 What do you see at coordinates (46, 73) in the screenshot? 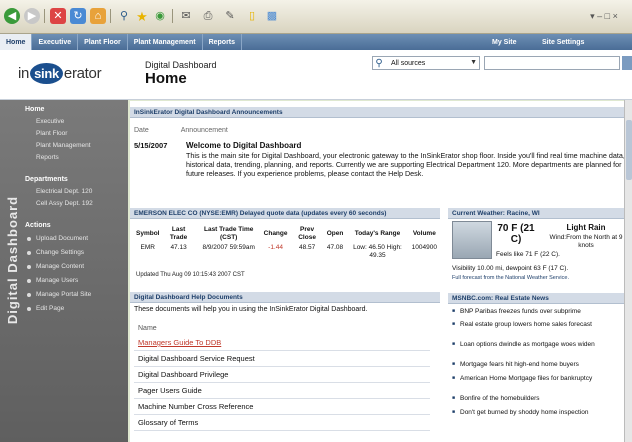
I see `logo-text-mid: sink` at bounding box center [46, 73].